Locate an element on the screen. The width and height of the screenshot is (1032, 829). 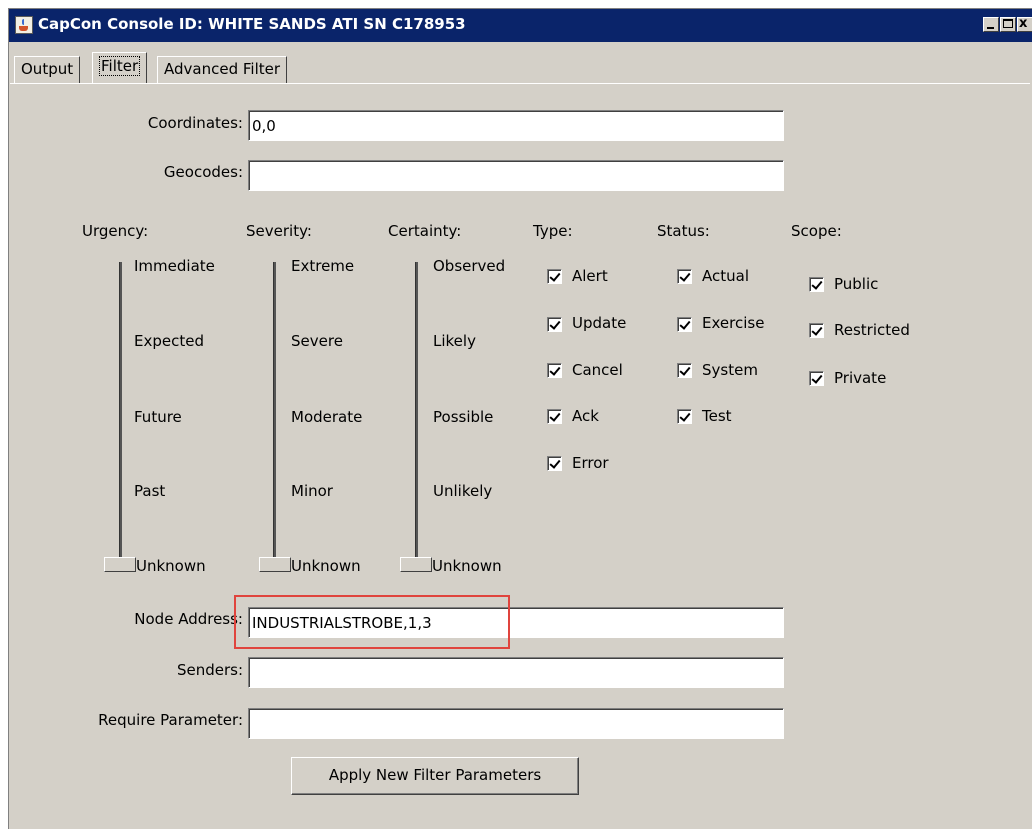
urgency-tick-immediate: Immediate is located at coordinates (174, 266).